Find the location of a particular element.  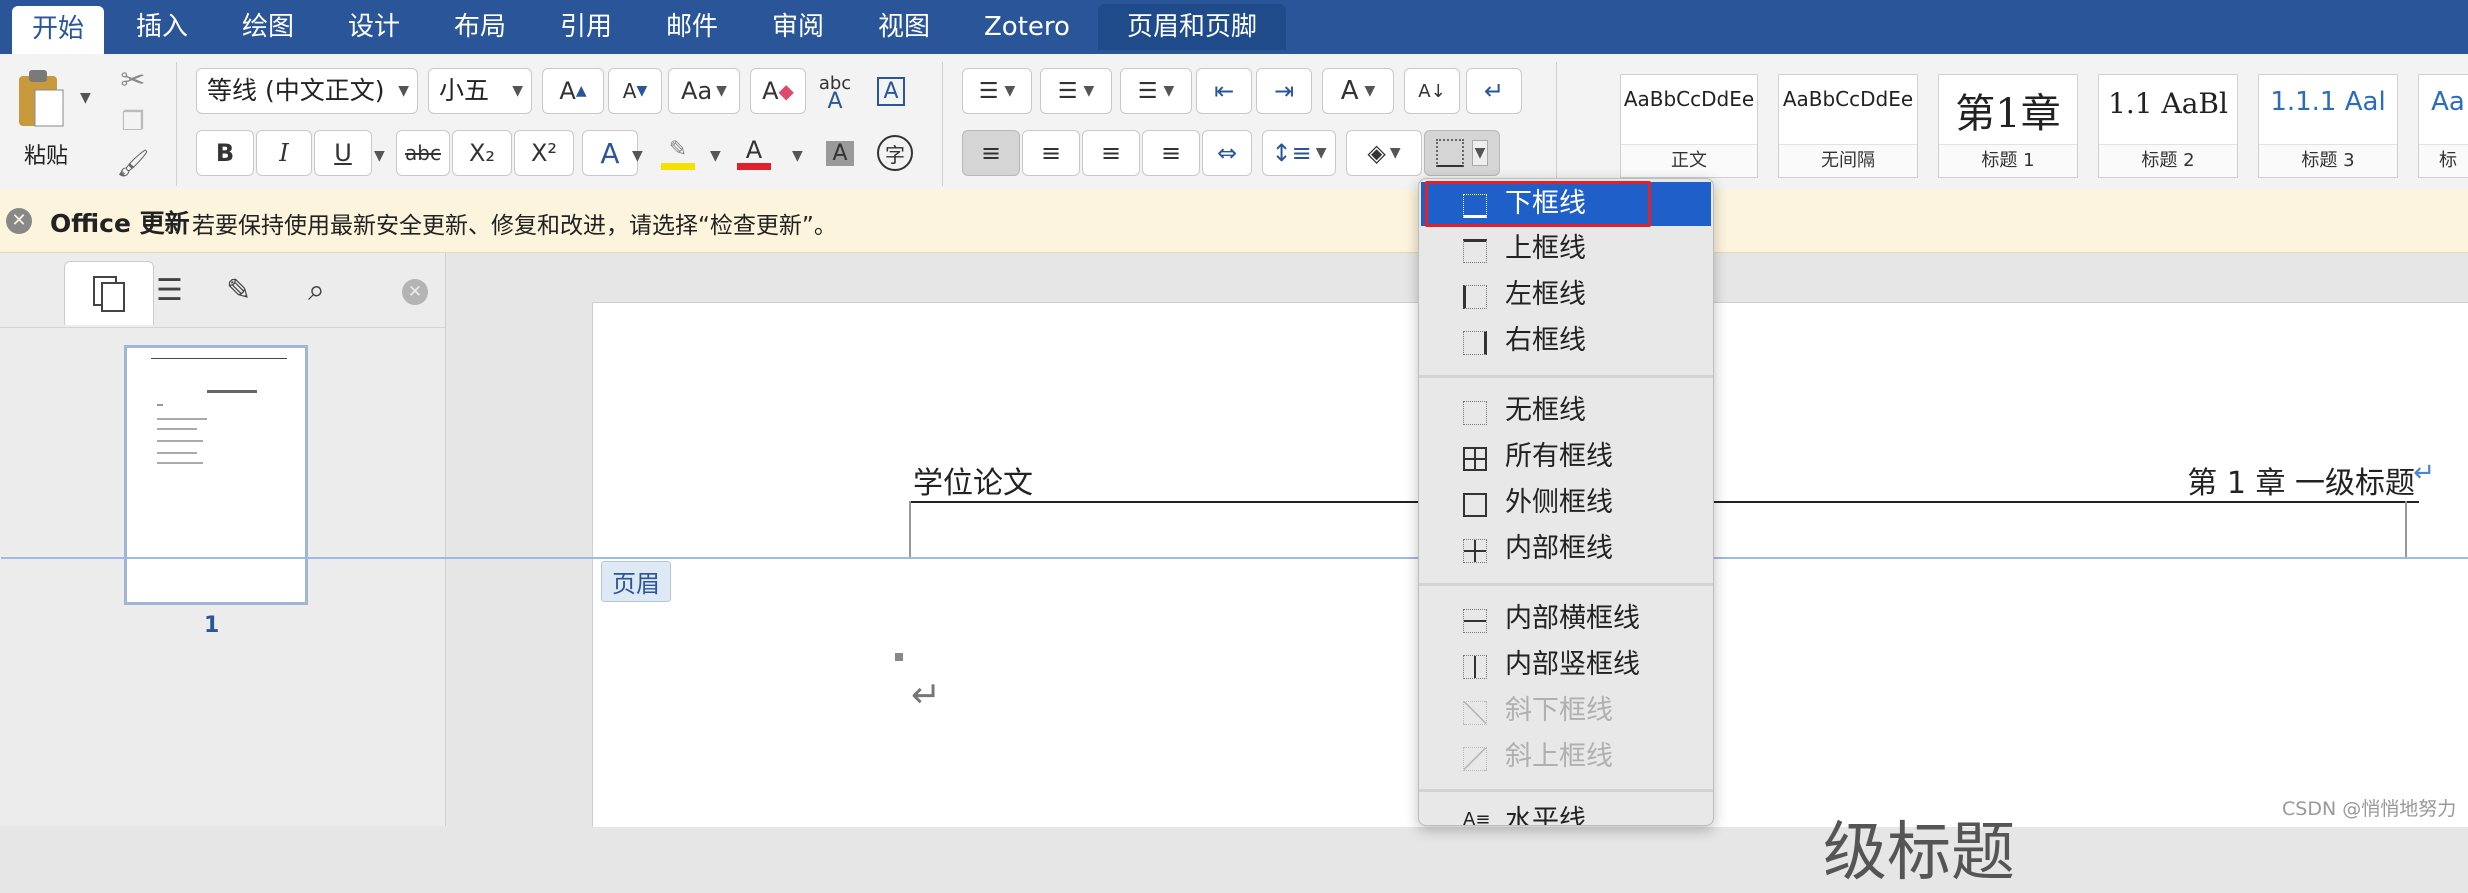

menu-item-label: 右框线 is located at coordinates (1545, 340).